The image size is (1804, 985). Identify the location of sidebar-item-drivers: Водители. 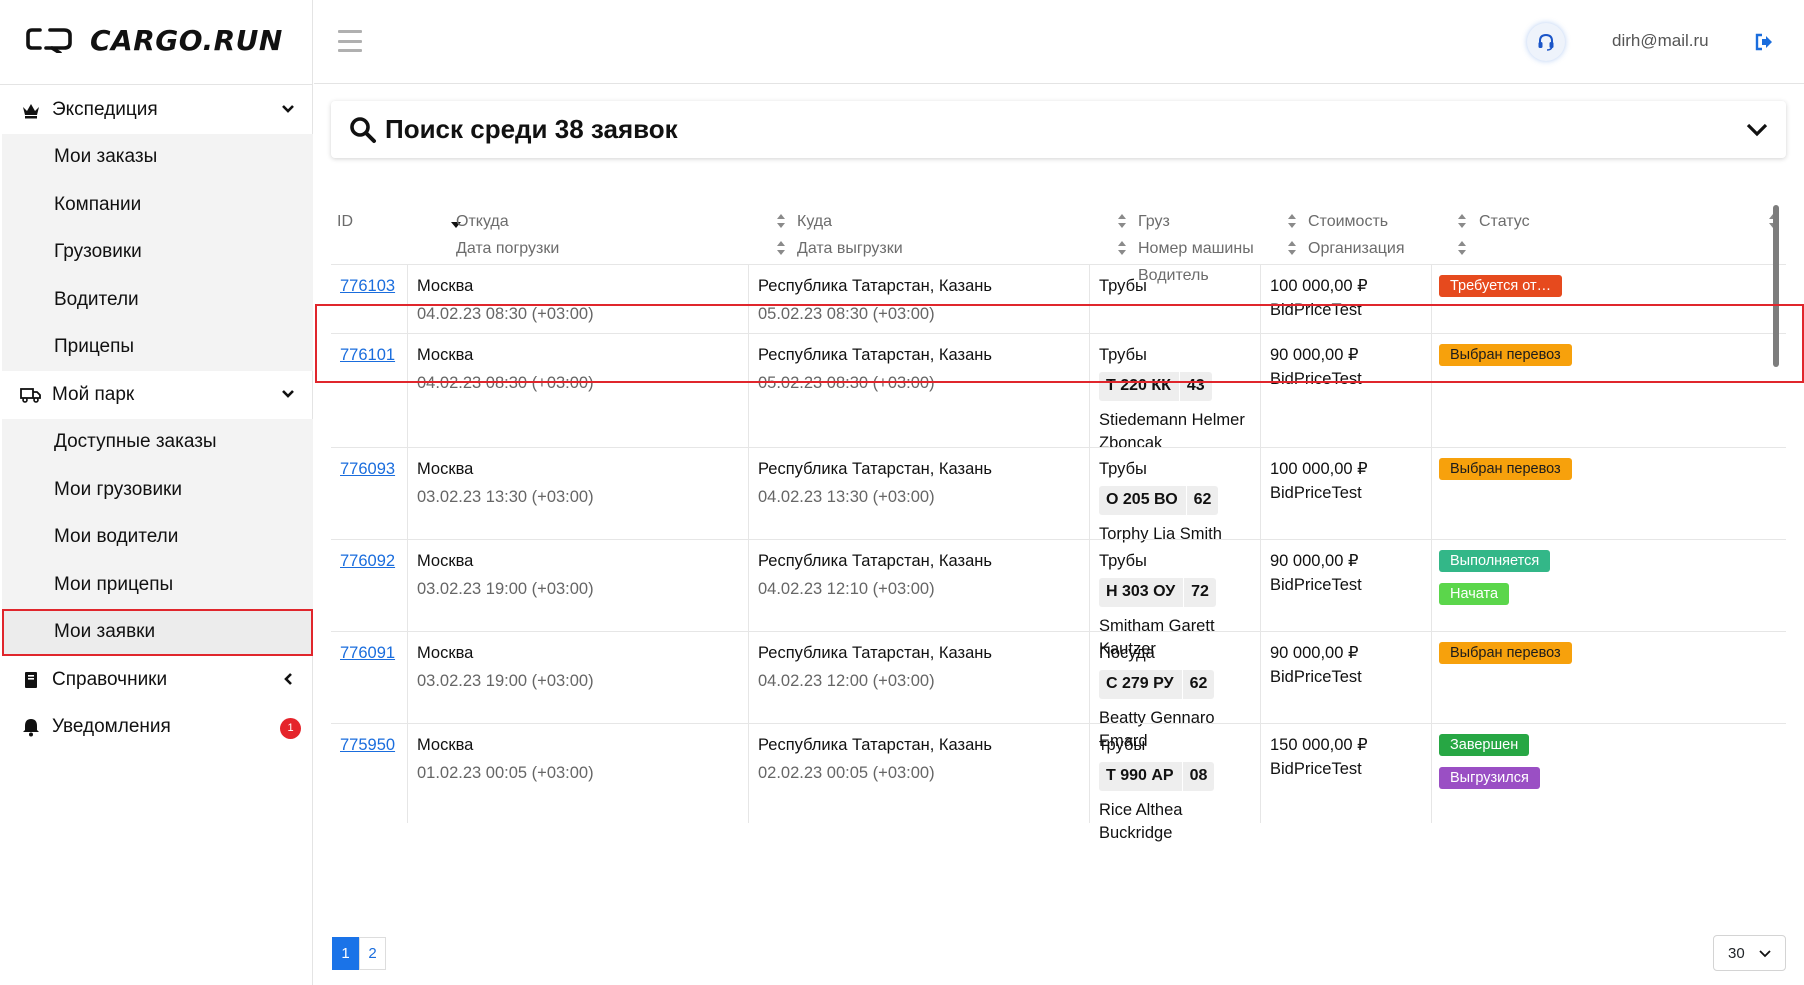
(157, 300).